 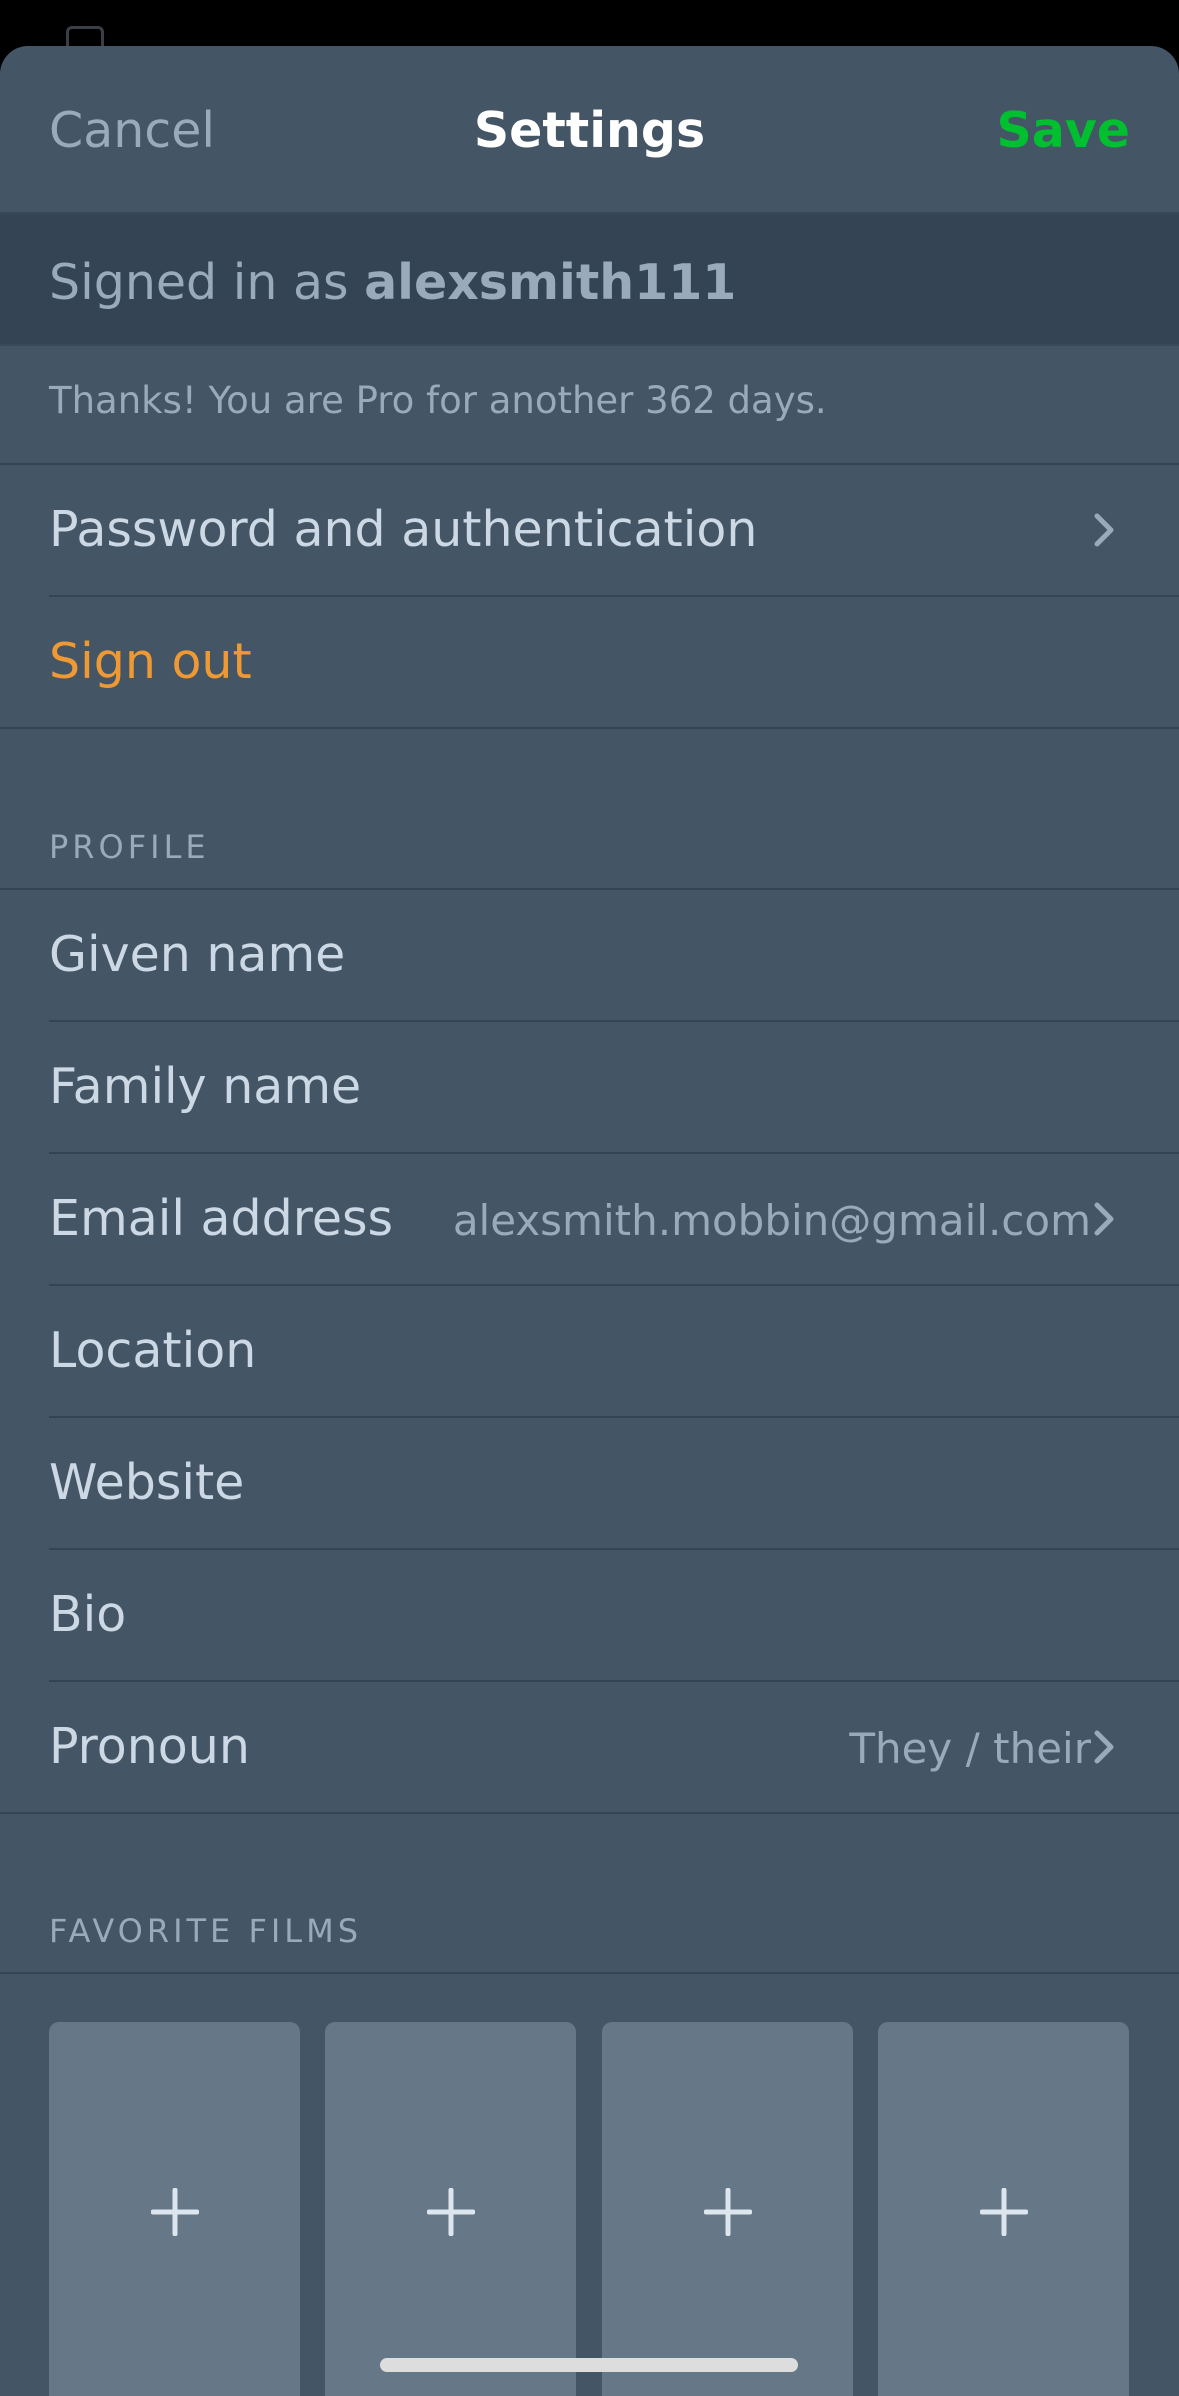 What do you see at coordinates (1063, 130) in the screenshot?
I see `save-button: Save` at bounding box center [1063, 130].